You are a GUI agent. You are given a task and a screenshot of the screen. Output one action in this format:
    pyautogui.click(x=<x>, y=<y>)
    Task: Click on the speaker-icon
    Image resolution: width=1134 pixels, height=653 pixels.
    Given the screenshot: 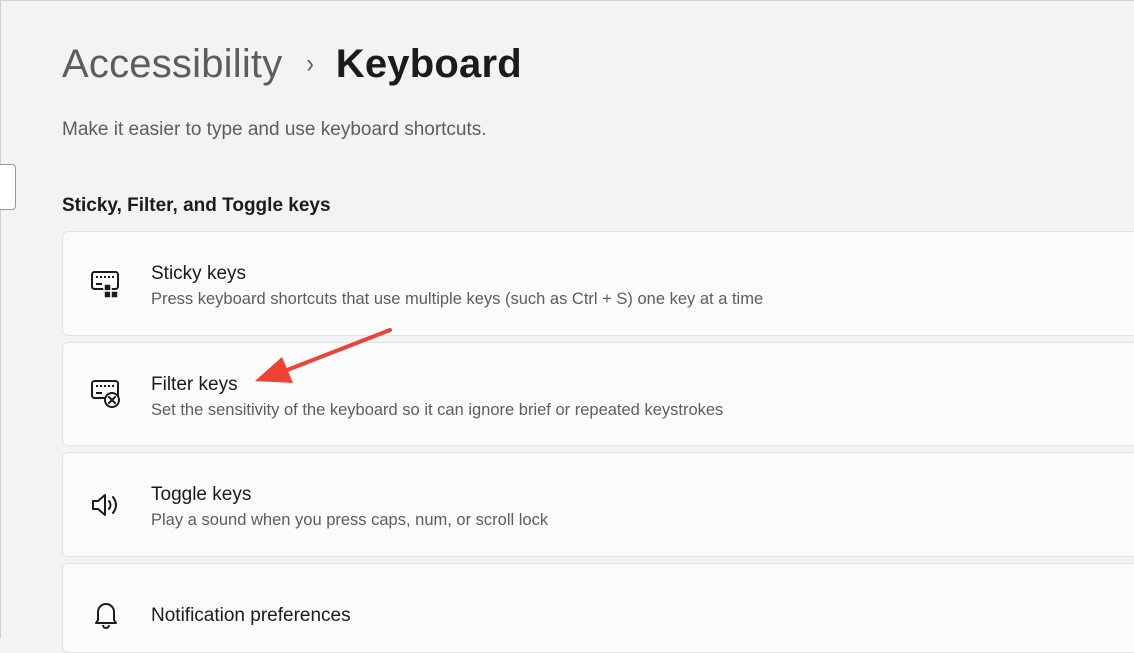 What is the action you would take?
    pyautogui.click(x=106, y=505)
    